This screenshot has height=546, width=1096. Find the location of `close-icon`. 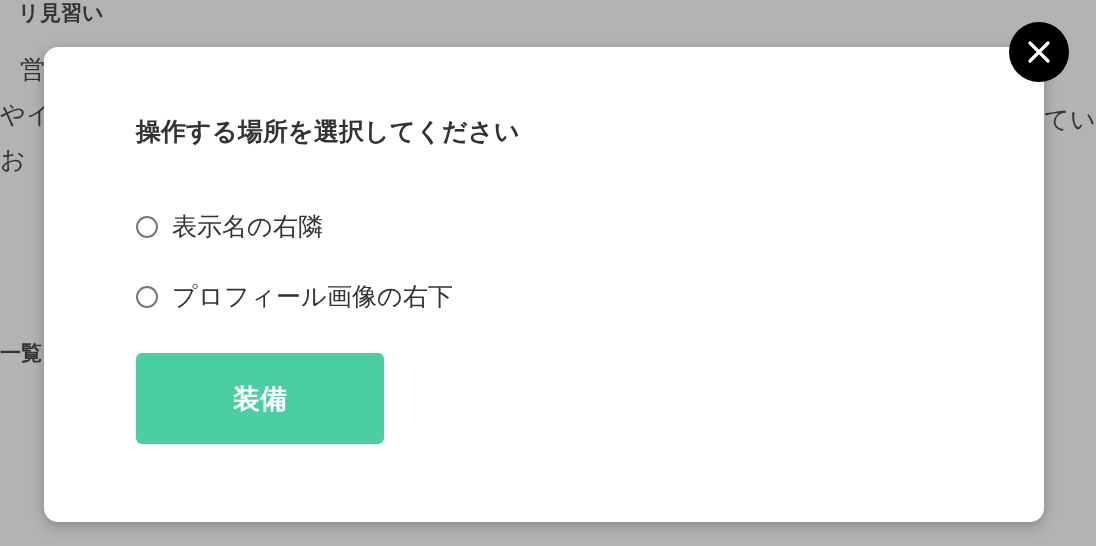

close-icon is located at coordinates (1039, 52).